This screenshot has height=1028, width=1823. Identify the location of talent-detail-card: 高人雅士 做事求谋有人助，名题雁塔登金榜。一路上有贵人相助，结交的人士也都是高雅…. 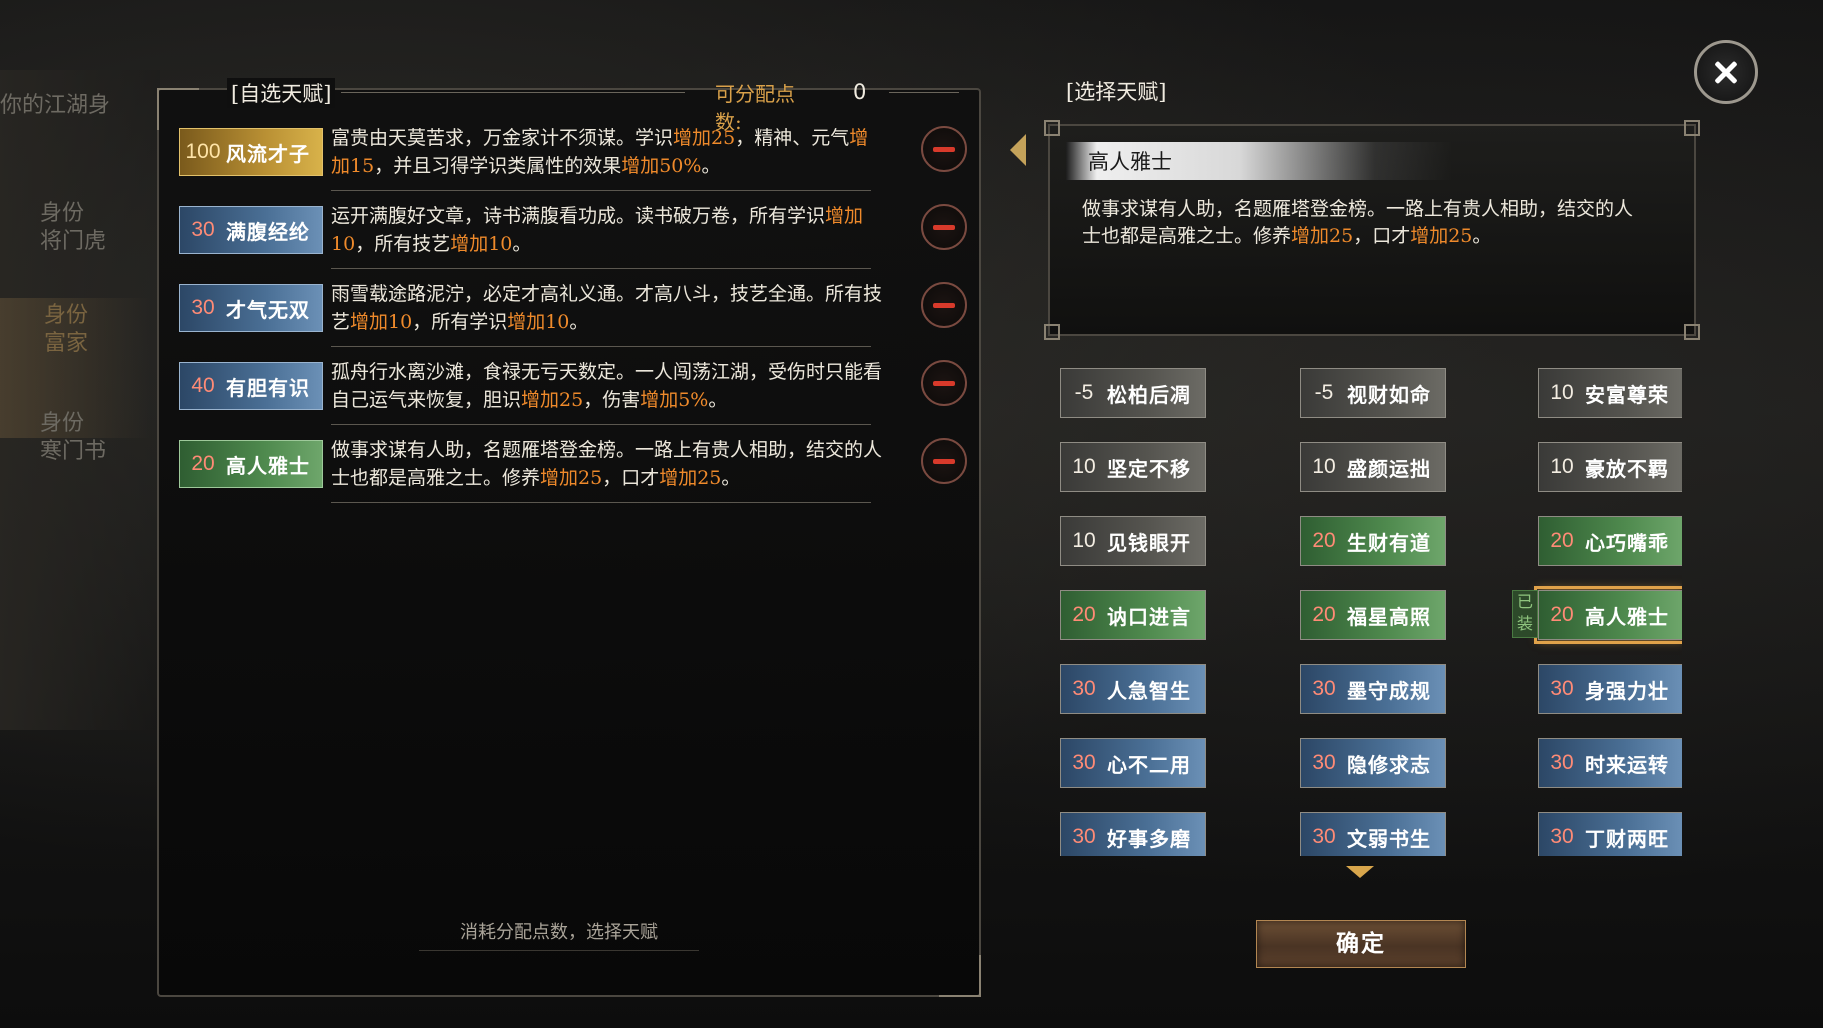
(1372, 230).